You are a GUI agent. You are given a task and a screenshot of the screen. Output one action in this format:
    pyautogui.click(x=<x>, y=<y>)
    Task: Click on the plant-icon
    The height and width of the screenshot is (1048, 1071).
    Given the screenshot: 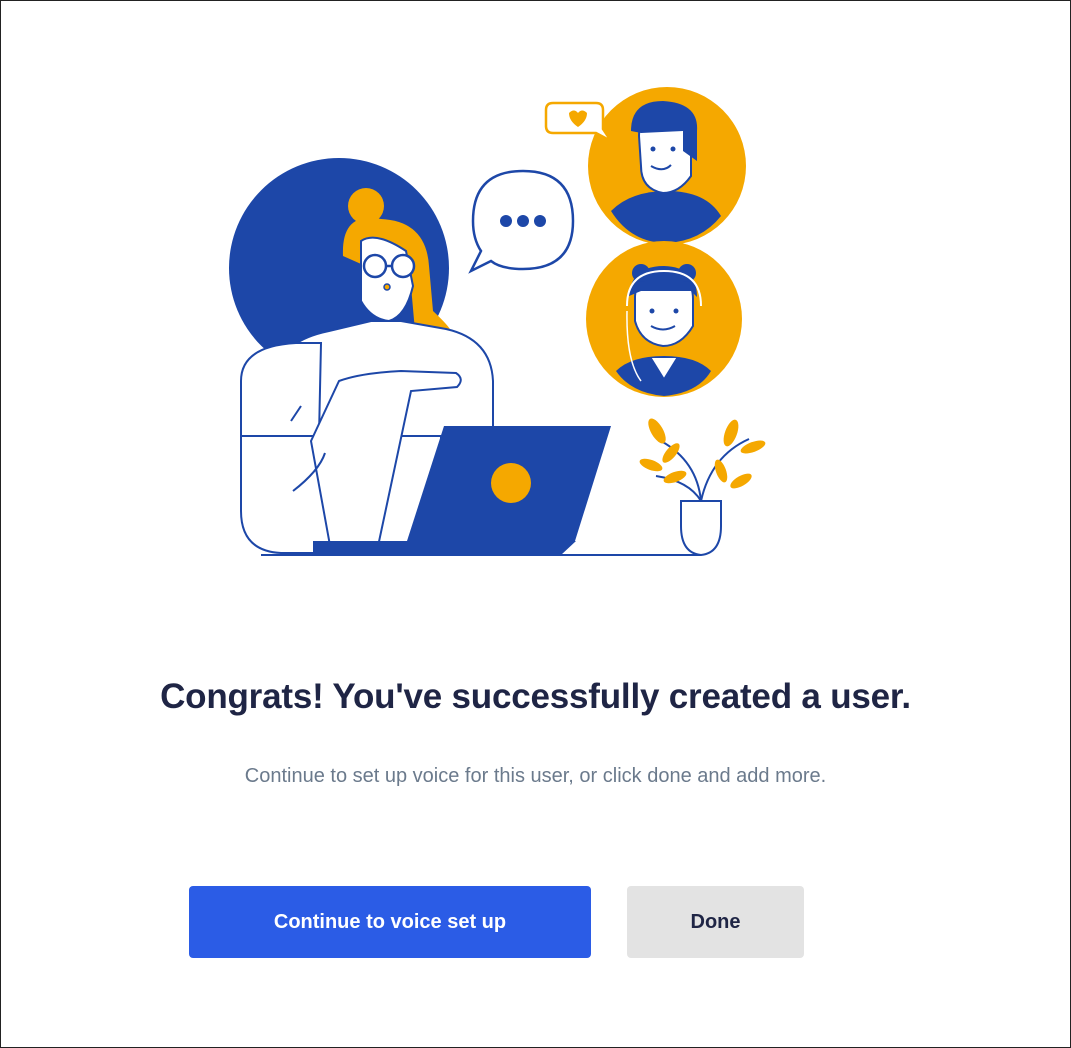 What is the action you would take?
    pyautogui.click(x=702, y=487)
    